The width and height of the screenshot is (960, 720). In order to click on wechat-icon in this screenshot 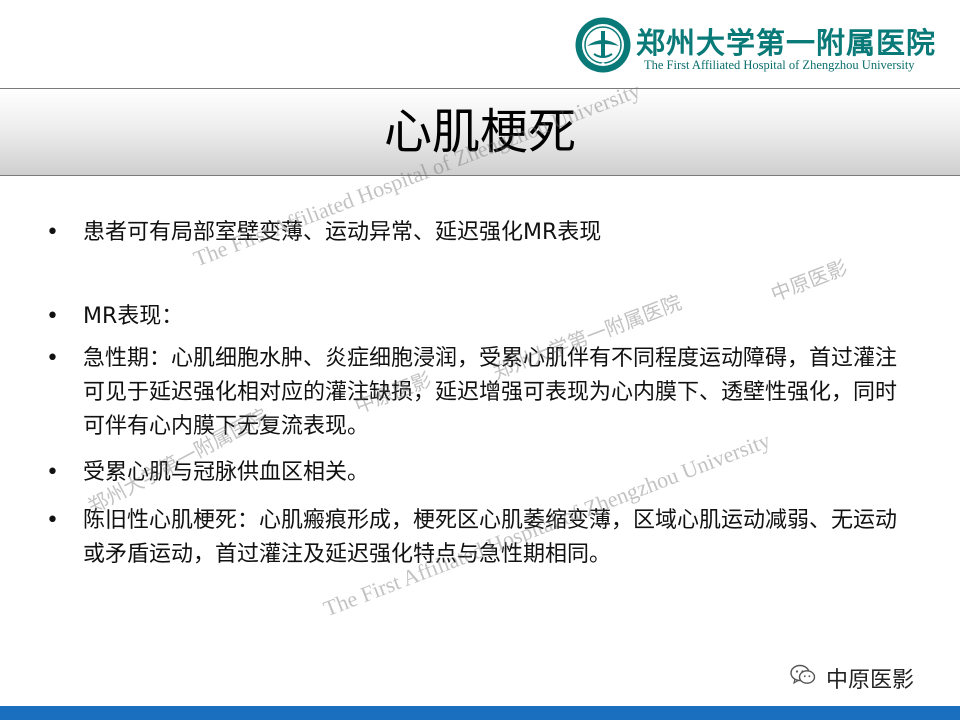, I will do `click(803, 674)`.